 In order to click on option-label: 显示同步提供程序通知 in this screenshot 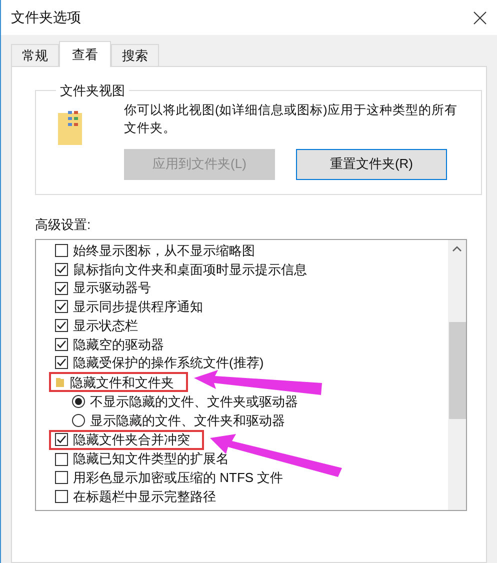, I will do `click(138, 307)`.